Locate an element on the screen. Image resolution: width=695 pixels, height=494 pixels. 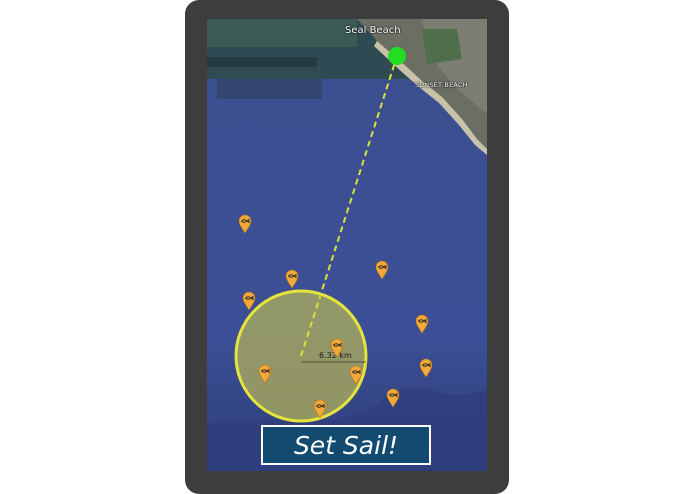
set-sail-button: Set Sail! is located at coordinates (346, 445).